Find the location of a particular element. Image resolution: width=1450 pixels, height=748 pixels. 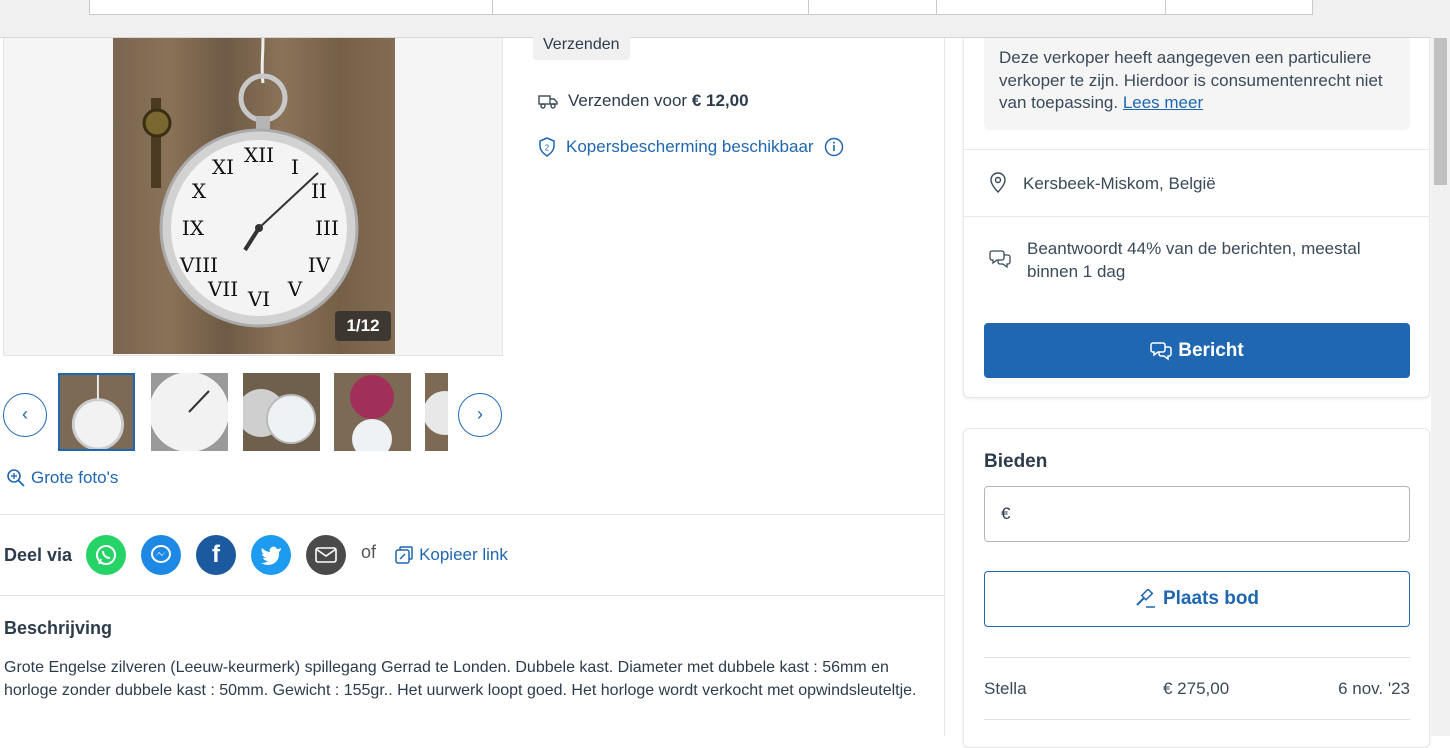

shipping-tag: Verzenden is located at coordinates (581, 46).